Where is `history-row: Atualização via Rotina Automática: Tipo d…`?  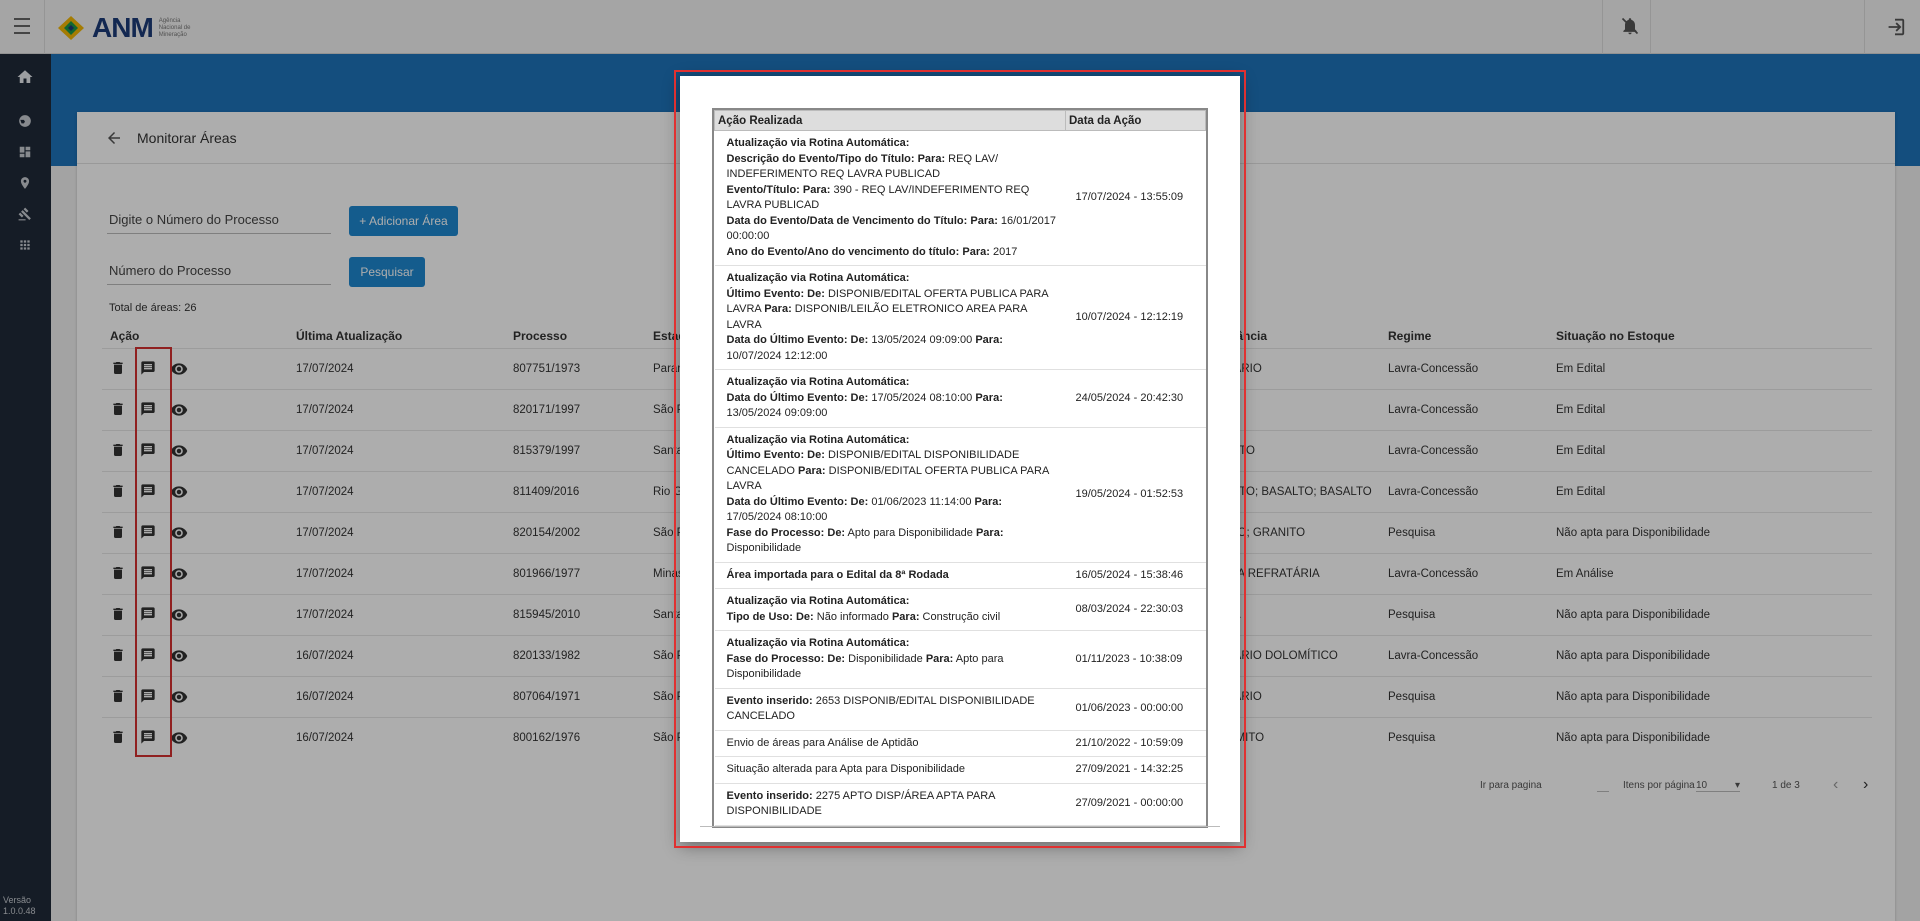 history-row: Atualização via Rotina Automática: Tipo d… is located at coordinates (960, 609).